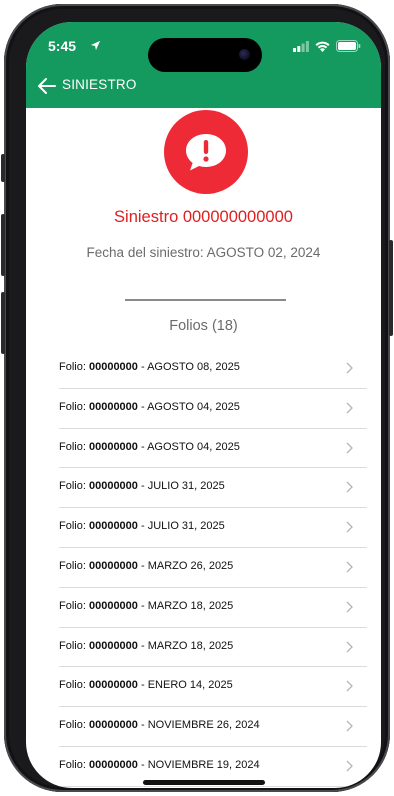 The width and height of the screenshot is (394, 796). I want to click on folio-row-label: Folio: 00000000 - MARZO 26, 2025, so click(146, 566).